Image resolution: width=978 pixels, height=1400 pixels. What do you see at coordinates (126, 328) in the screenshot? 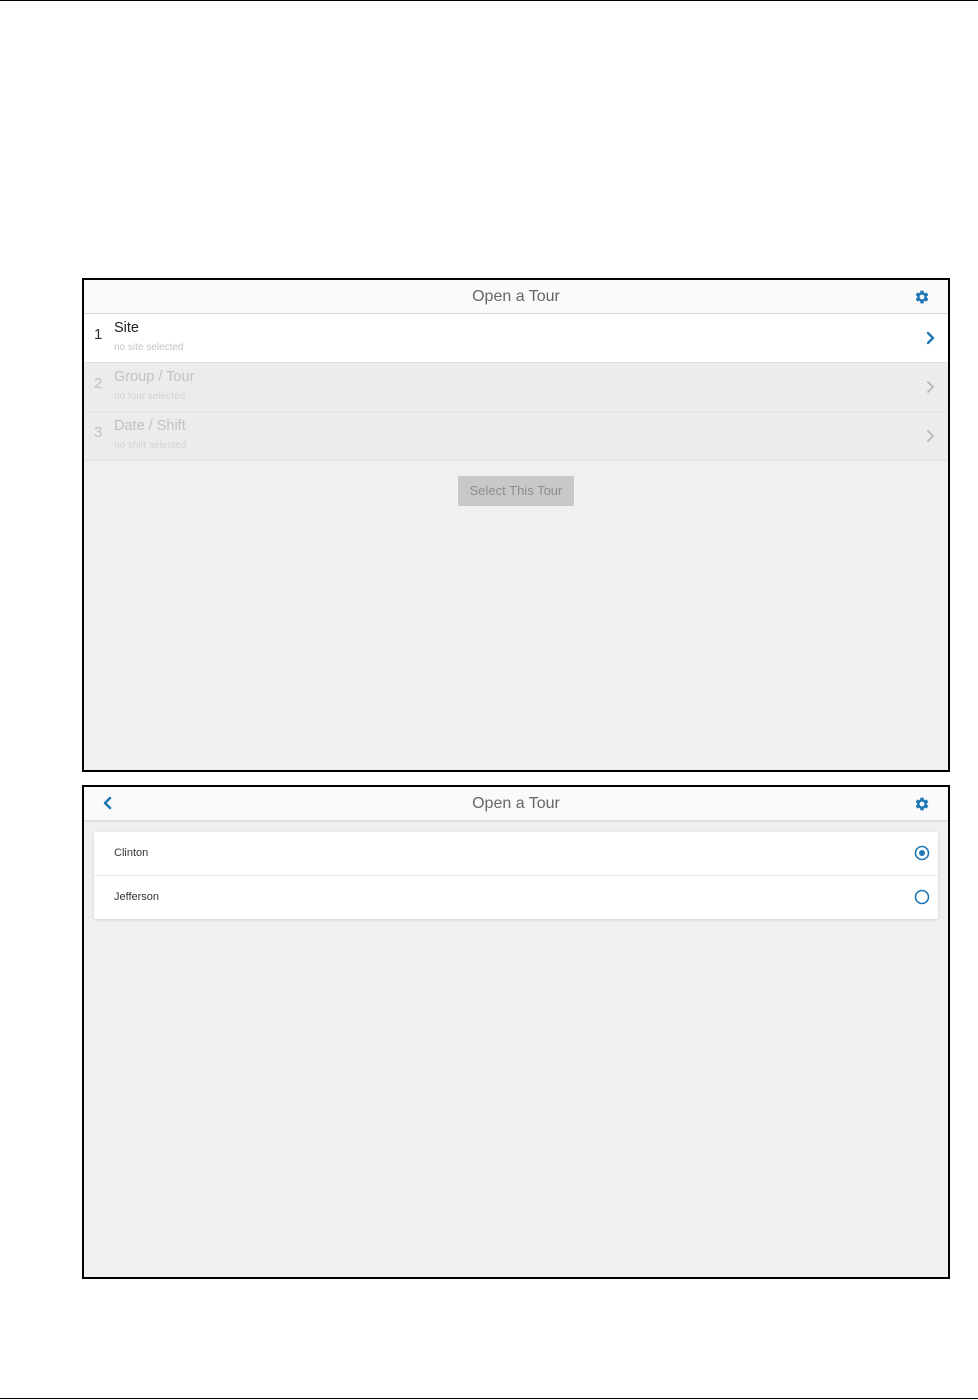
I see `step-label: Site` at bounding box center [126, 328].